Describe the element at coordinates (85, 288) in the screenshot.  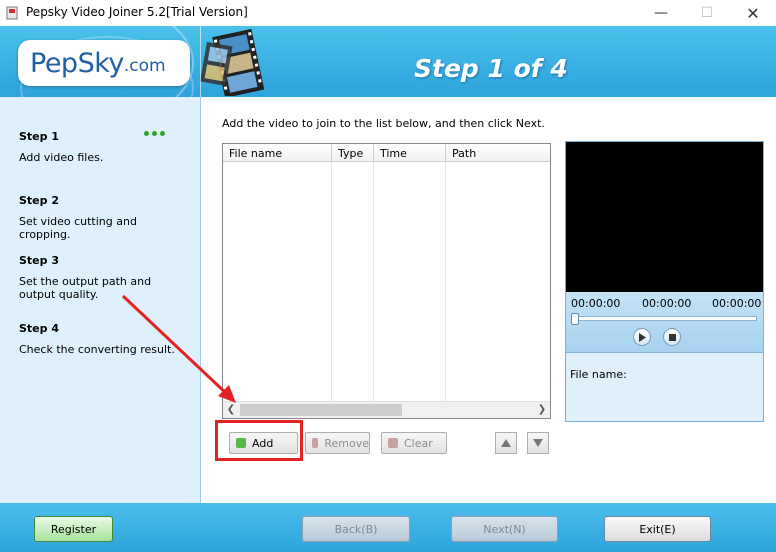
I see `step-description: Set the output path and output quality.` at that location.